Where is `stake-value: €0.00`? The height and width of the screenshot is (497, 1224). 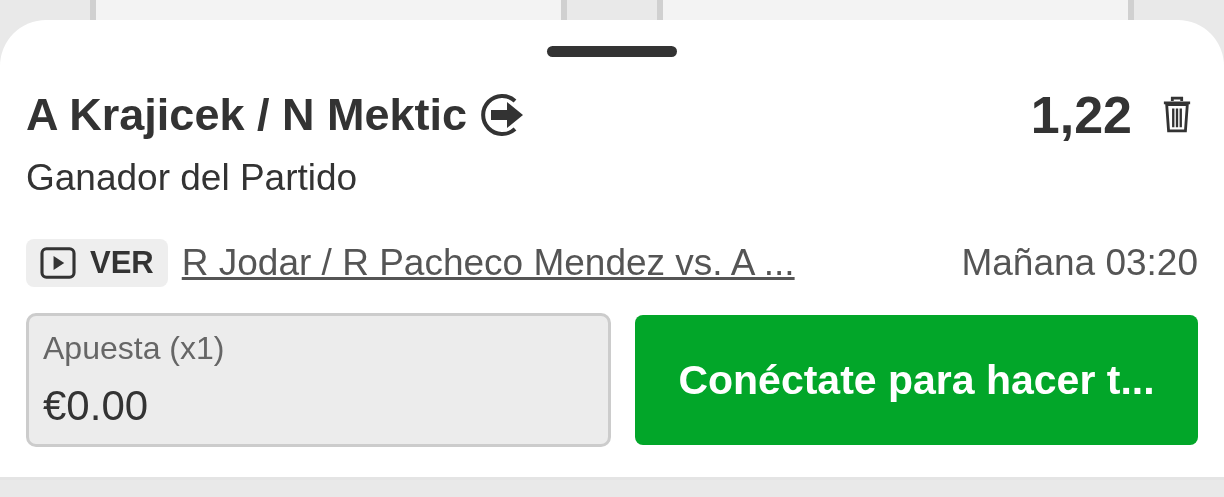
stake-value: €0.00 is located at coordinates (96, 406).